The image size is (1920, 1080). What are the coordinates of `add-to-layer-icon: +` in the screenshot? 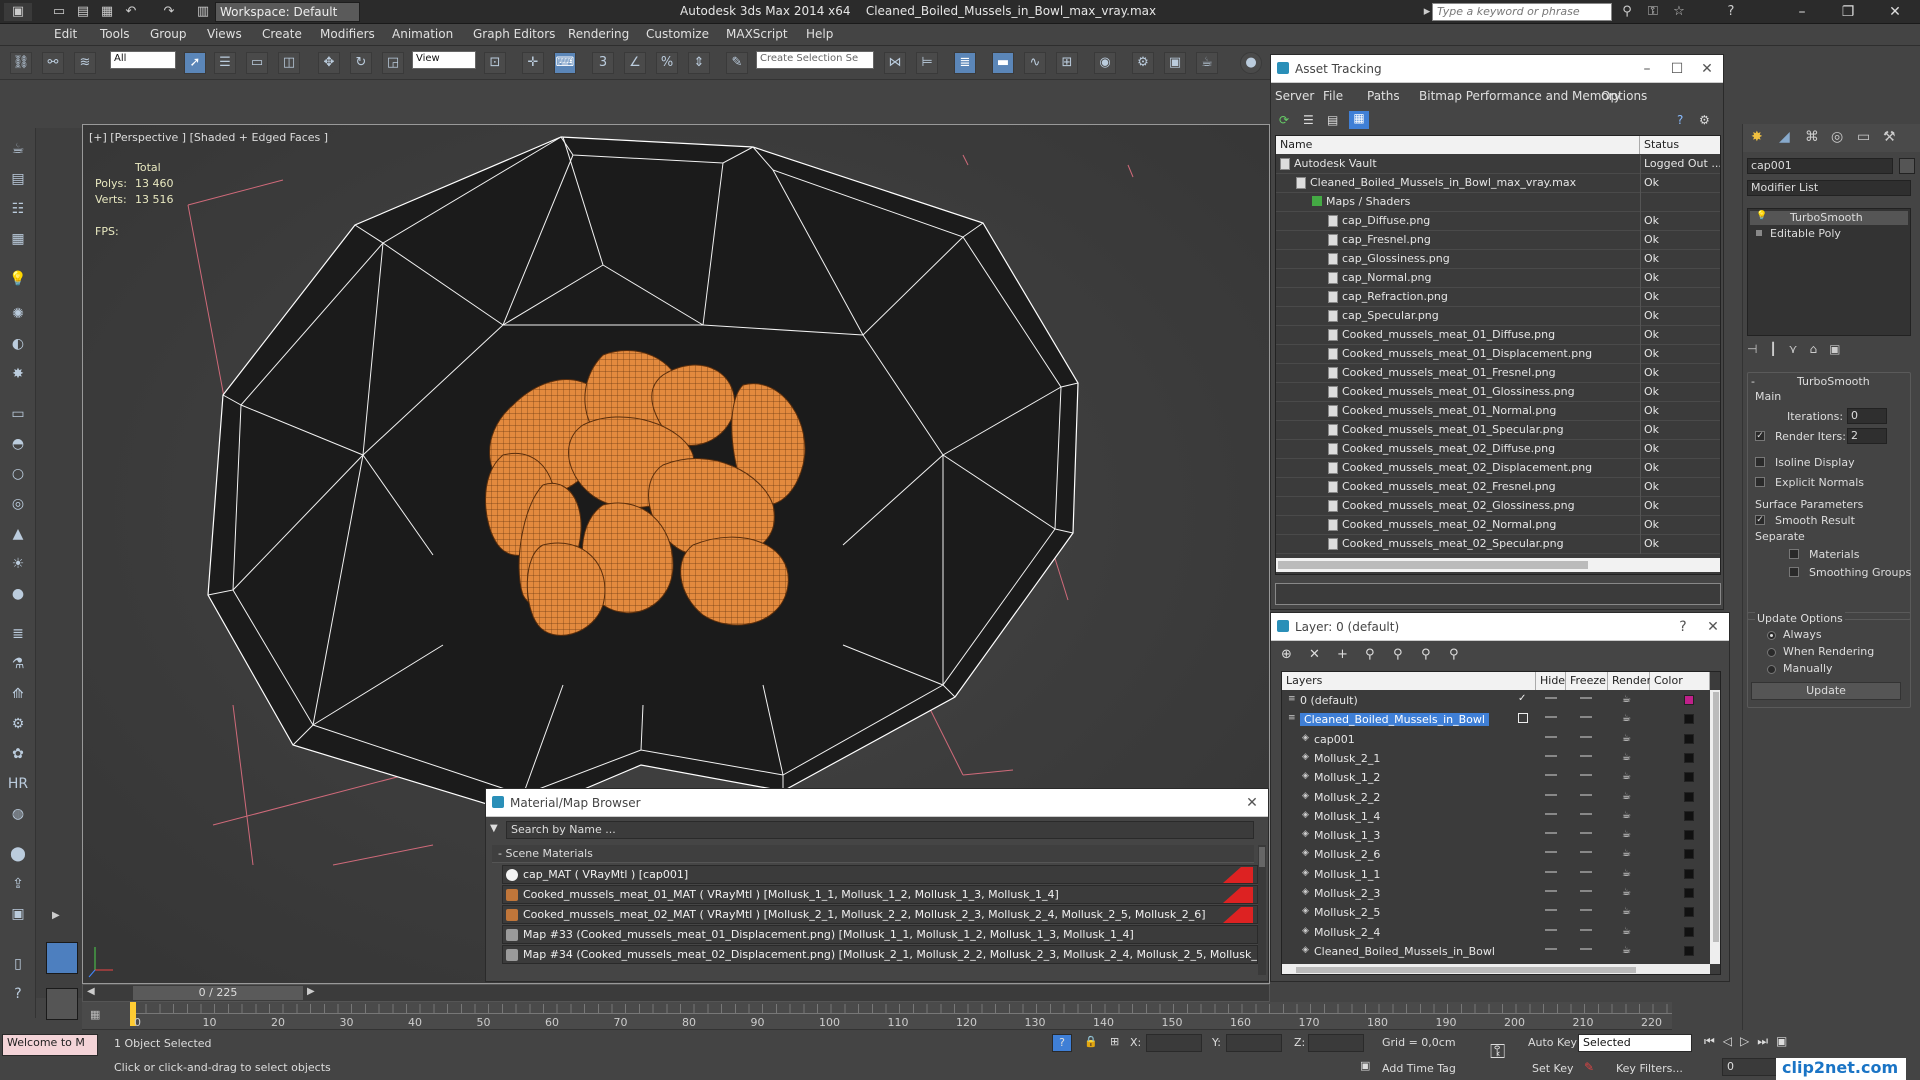 It's located at (1342, 654).